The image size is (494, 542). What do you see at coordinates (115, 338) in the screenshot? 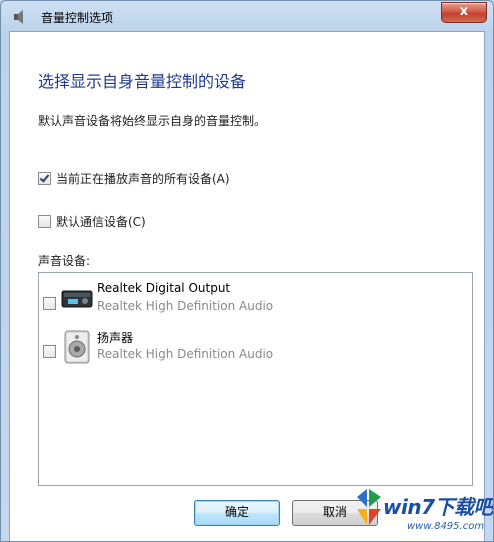
I see `device-name: 扬声器` at bounding box center [115, 338].